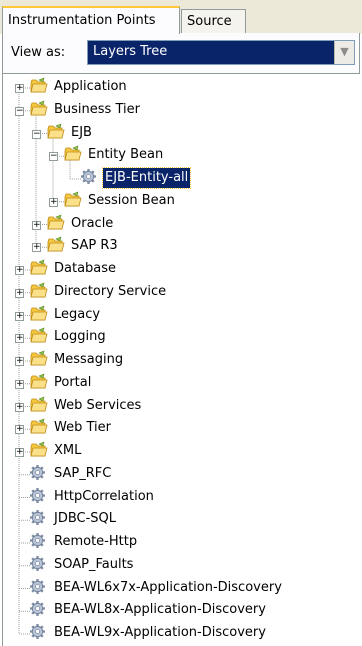 This screenshot has height=646, width=362. Describe the element at coordinates (126, 155) in the screenshot. I see `tree-item-label: Entity Bean` at that location.